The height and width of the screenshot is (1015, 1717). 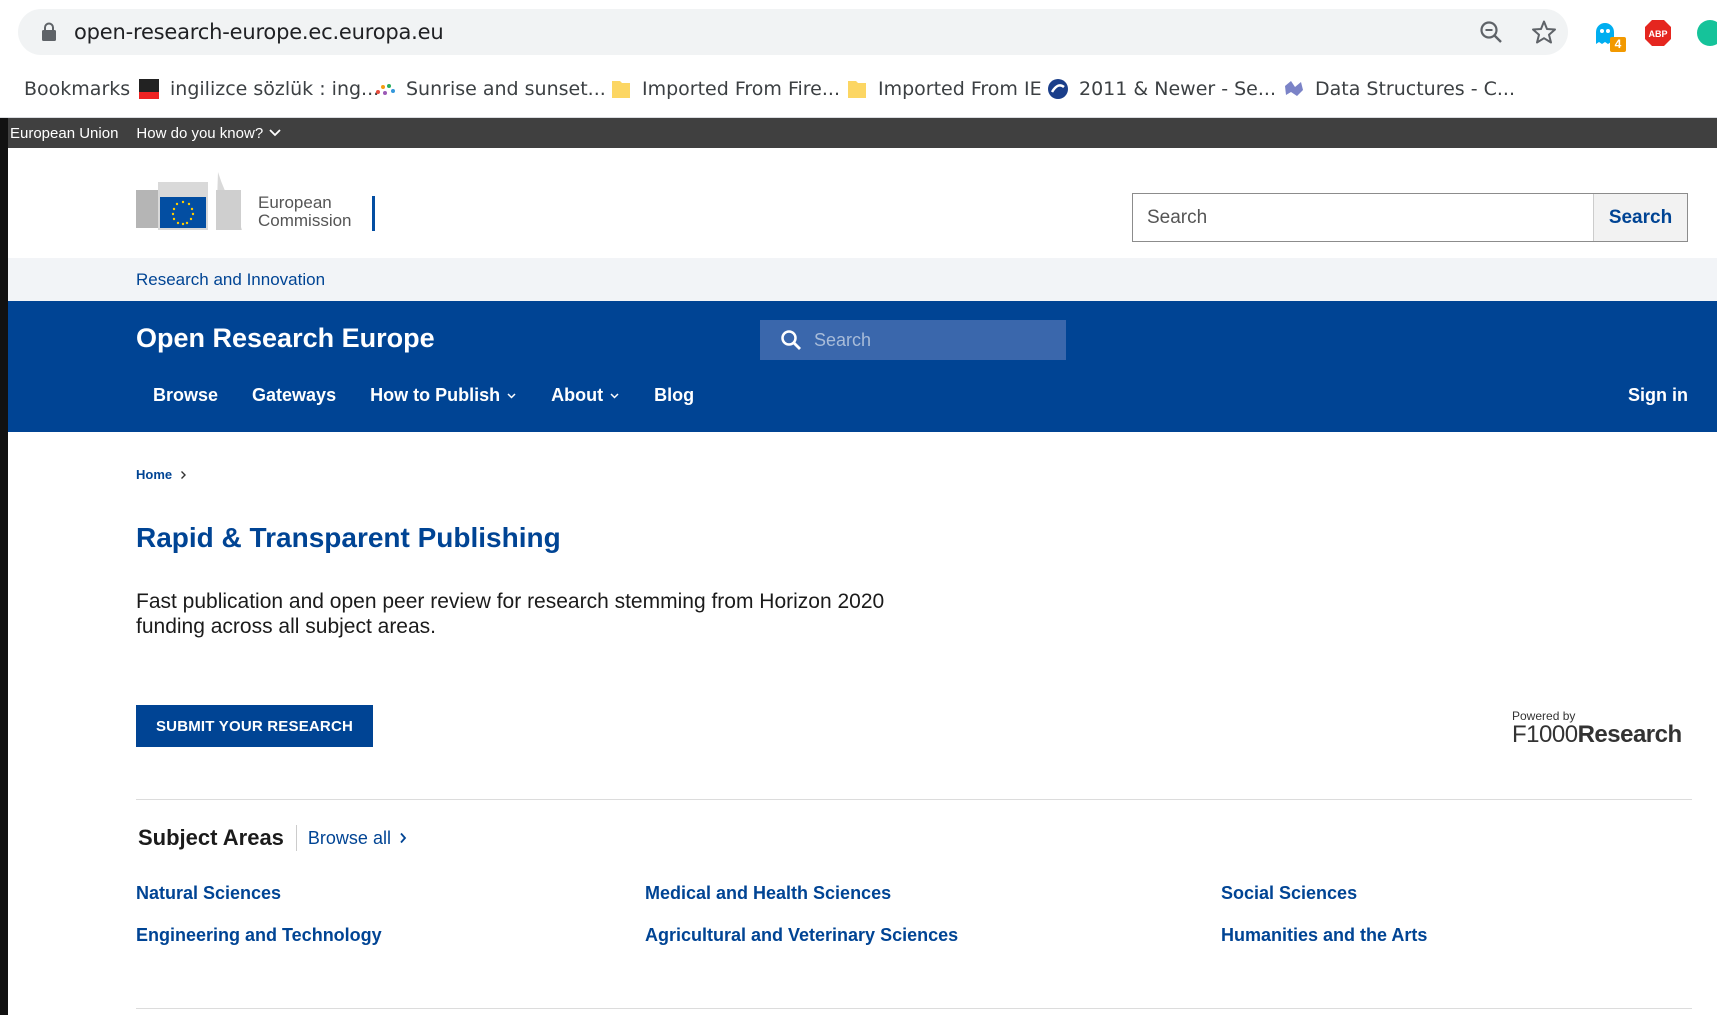 What do you see at coordinates (1324, 935) in the screenshot?
I see `subject-humanities-arts: Humanities and the Arts` at bounding box center [1324, 935].